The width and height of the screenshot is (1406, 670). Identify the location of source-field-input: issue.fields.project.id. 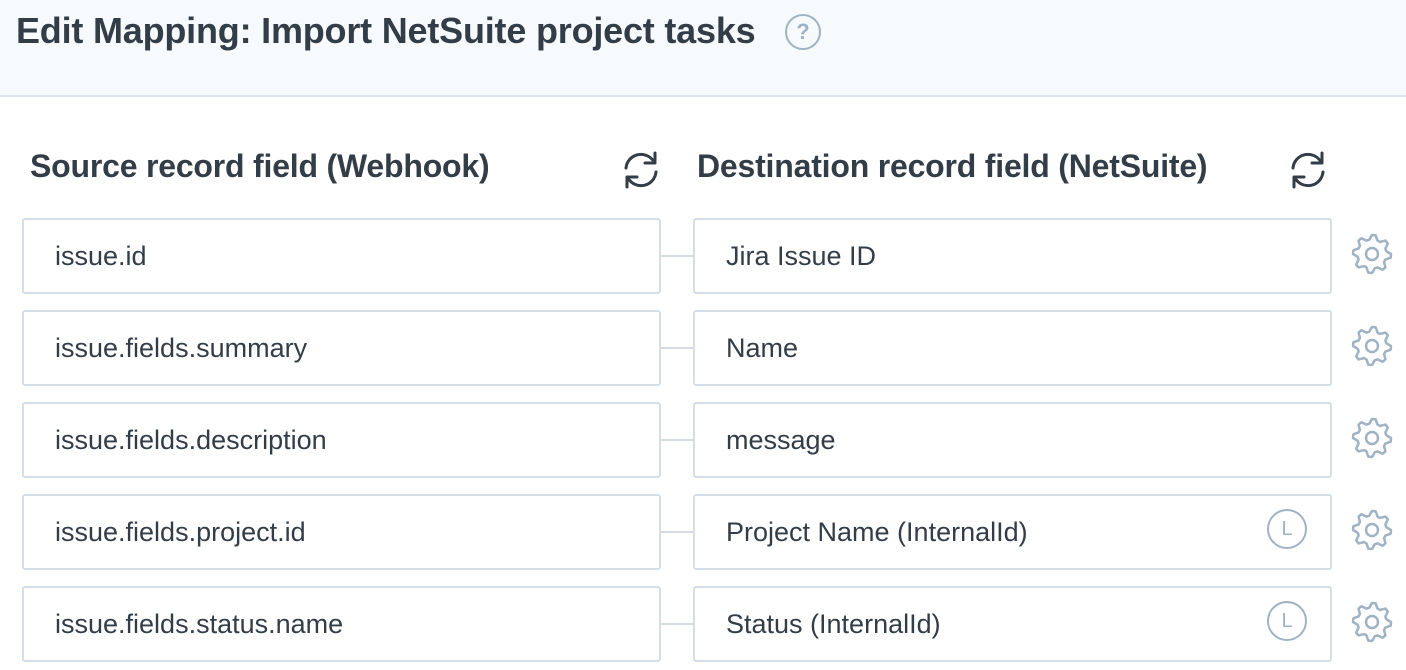
(341, 532).